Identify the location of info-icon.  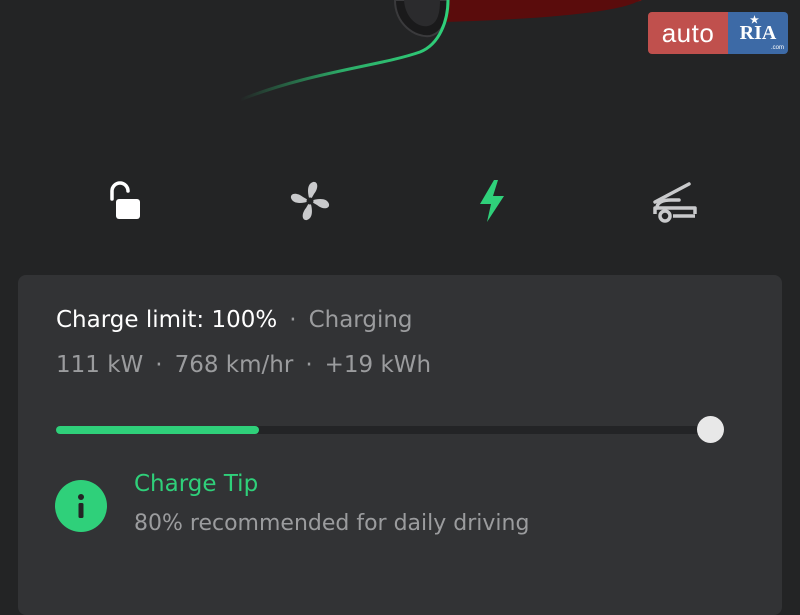
(81, 506).